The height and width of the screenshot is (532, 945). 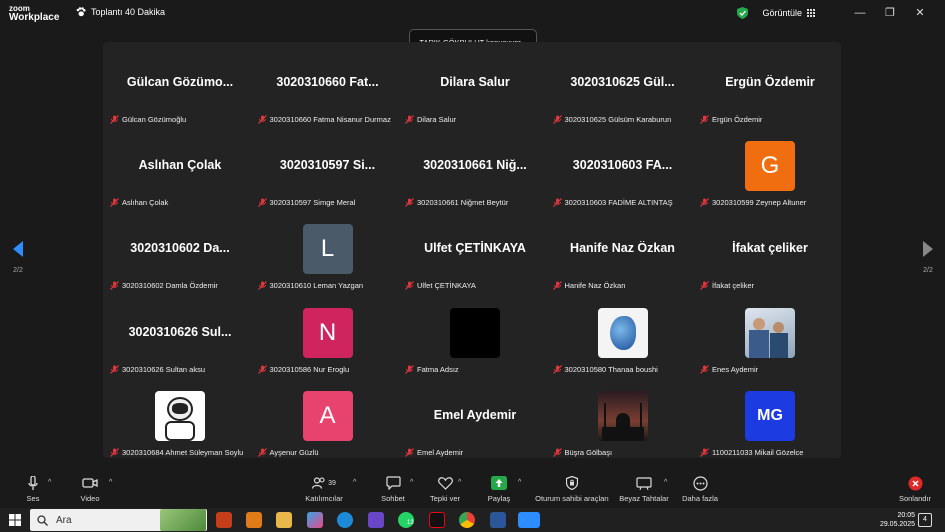 I want to click on participants-icon, so click(x=318, y=483).